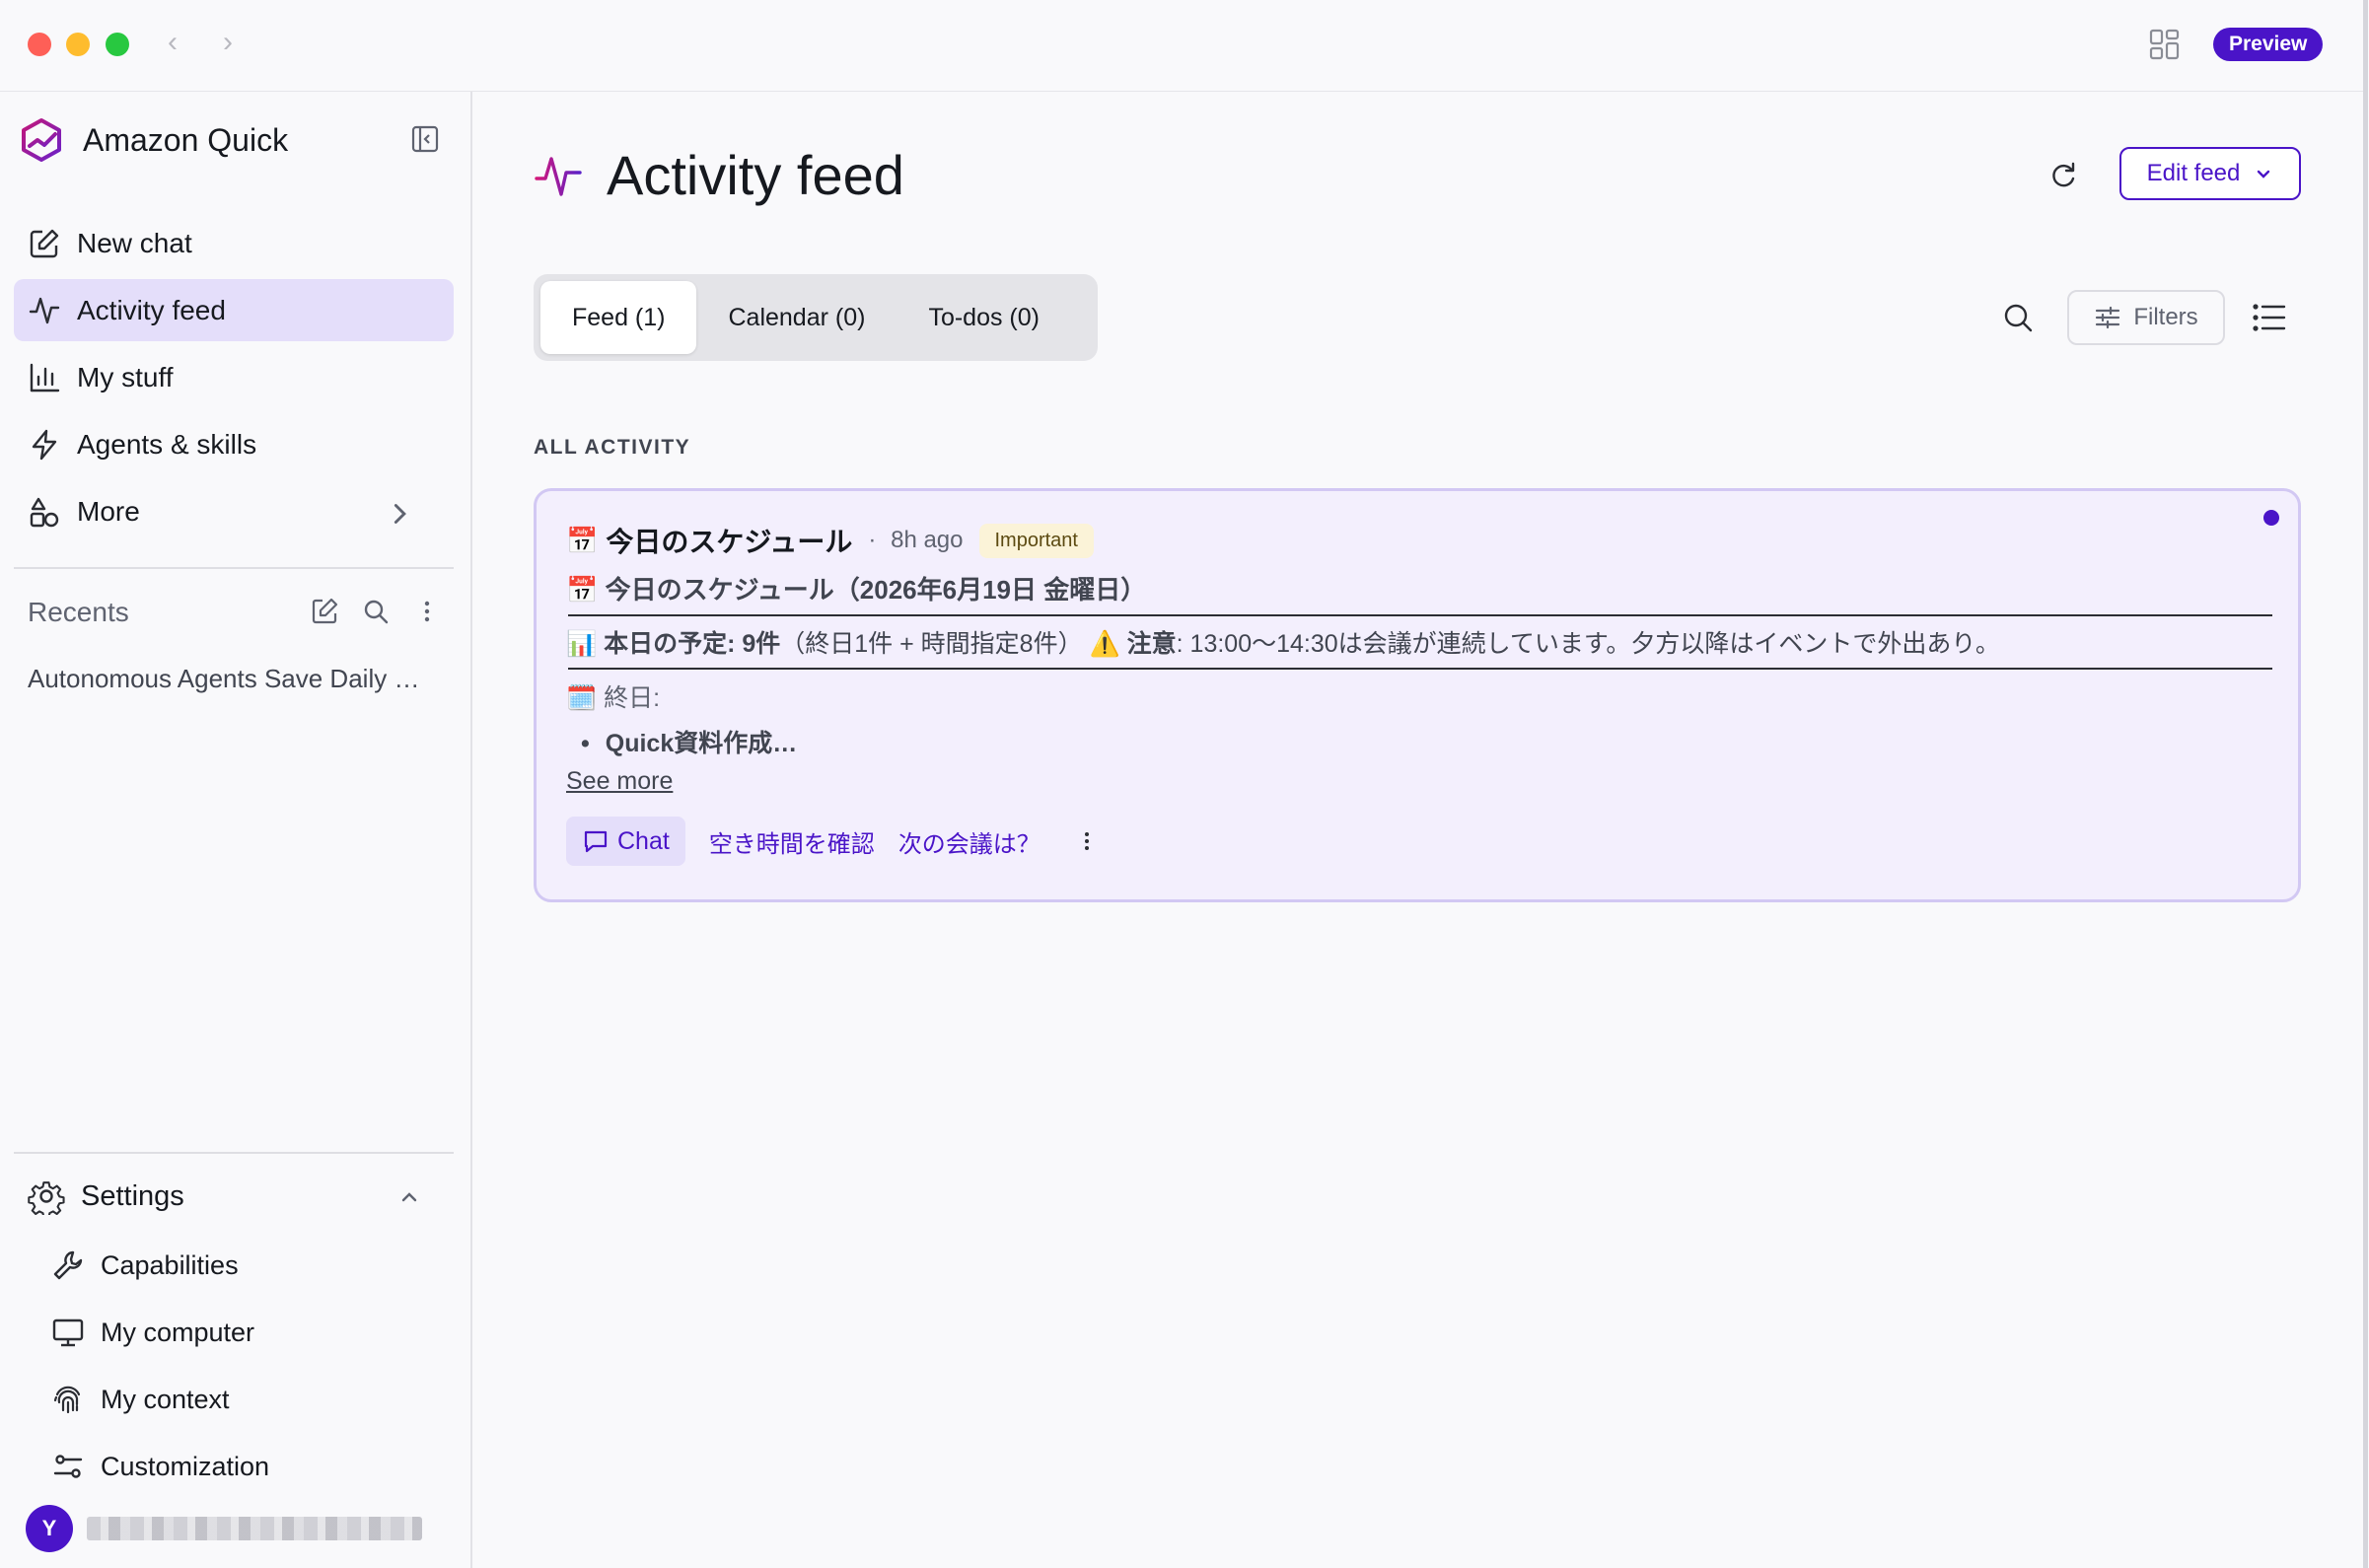 The image size is (2369, 1568). I want to click on nav-item-label: Agents & skills, so click(167, 444).